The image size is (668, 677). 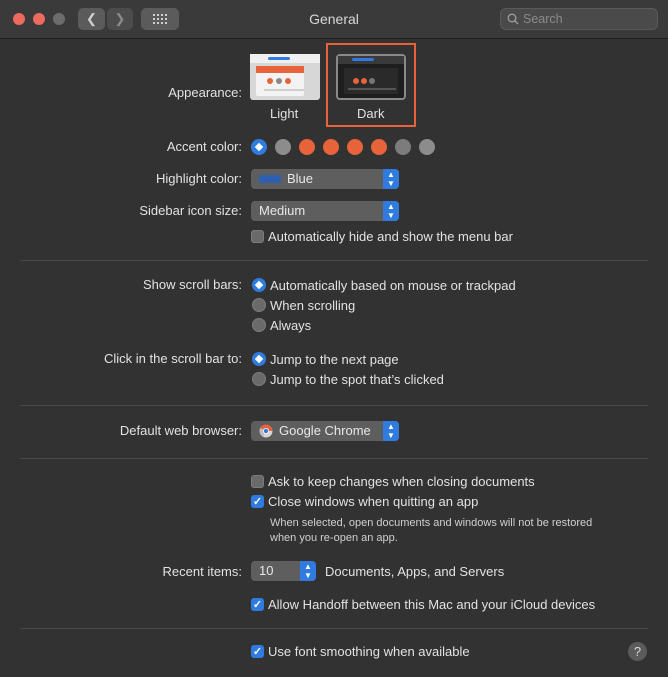 I want to click on recent-items-label: Recent items:, so click(x=202, y=571).